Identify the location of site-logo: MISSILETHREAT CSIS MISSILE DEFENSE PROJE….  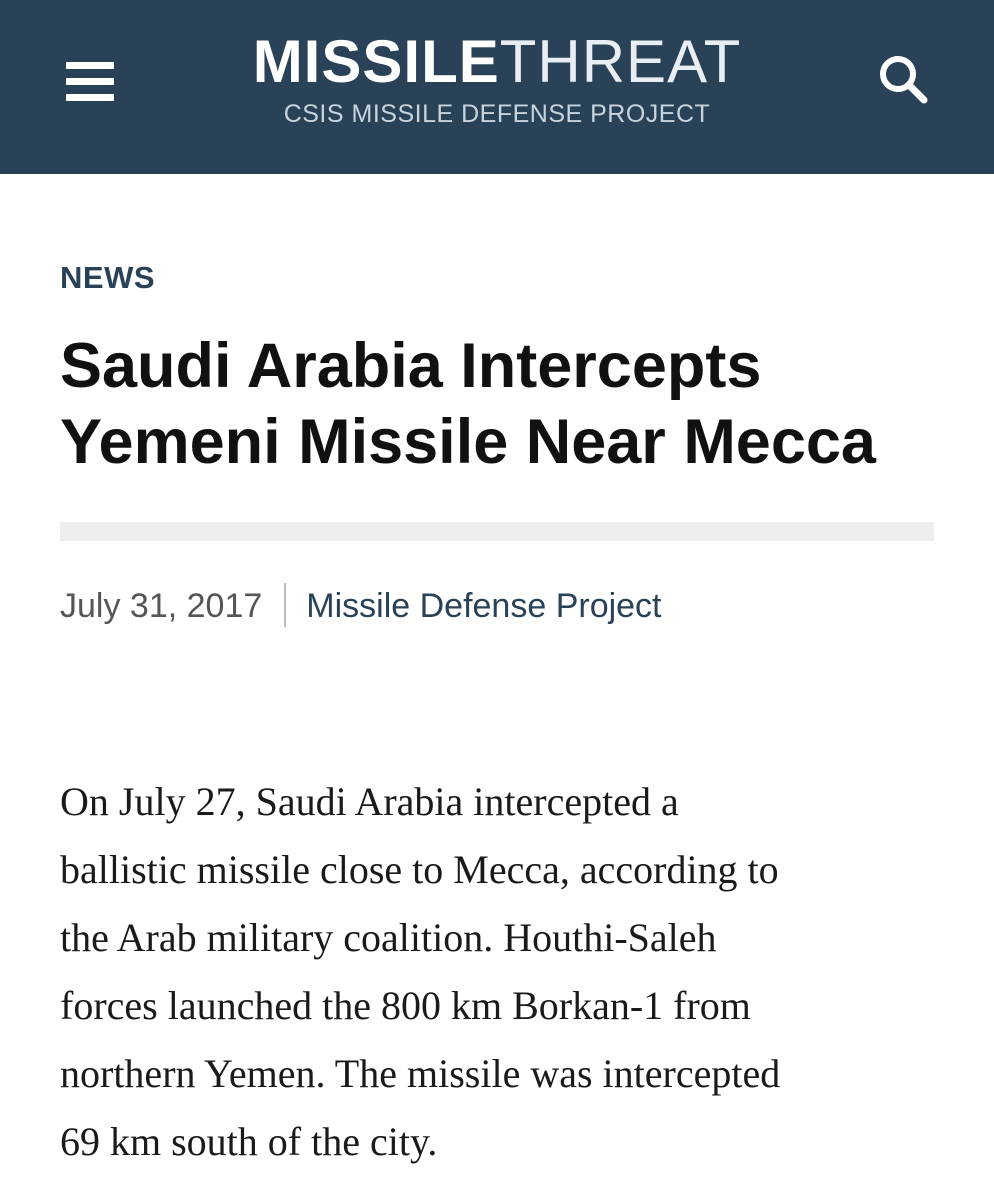
(497, 79).